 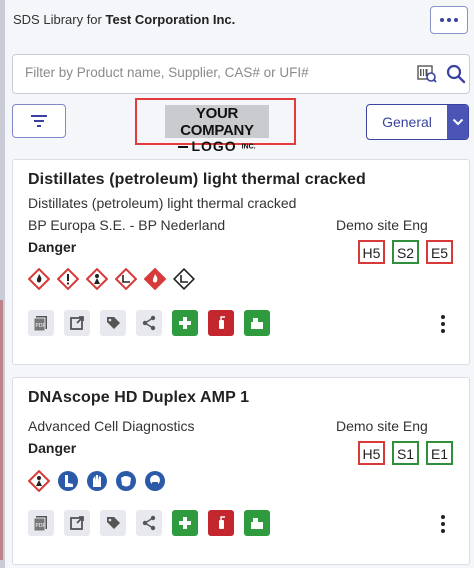 I want to click on gloves-icon, so click(x=97, y=481).